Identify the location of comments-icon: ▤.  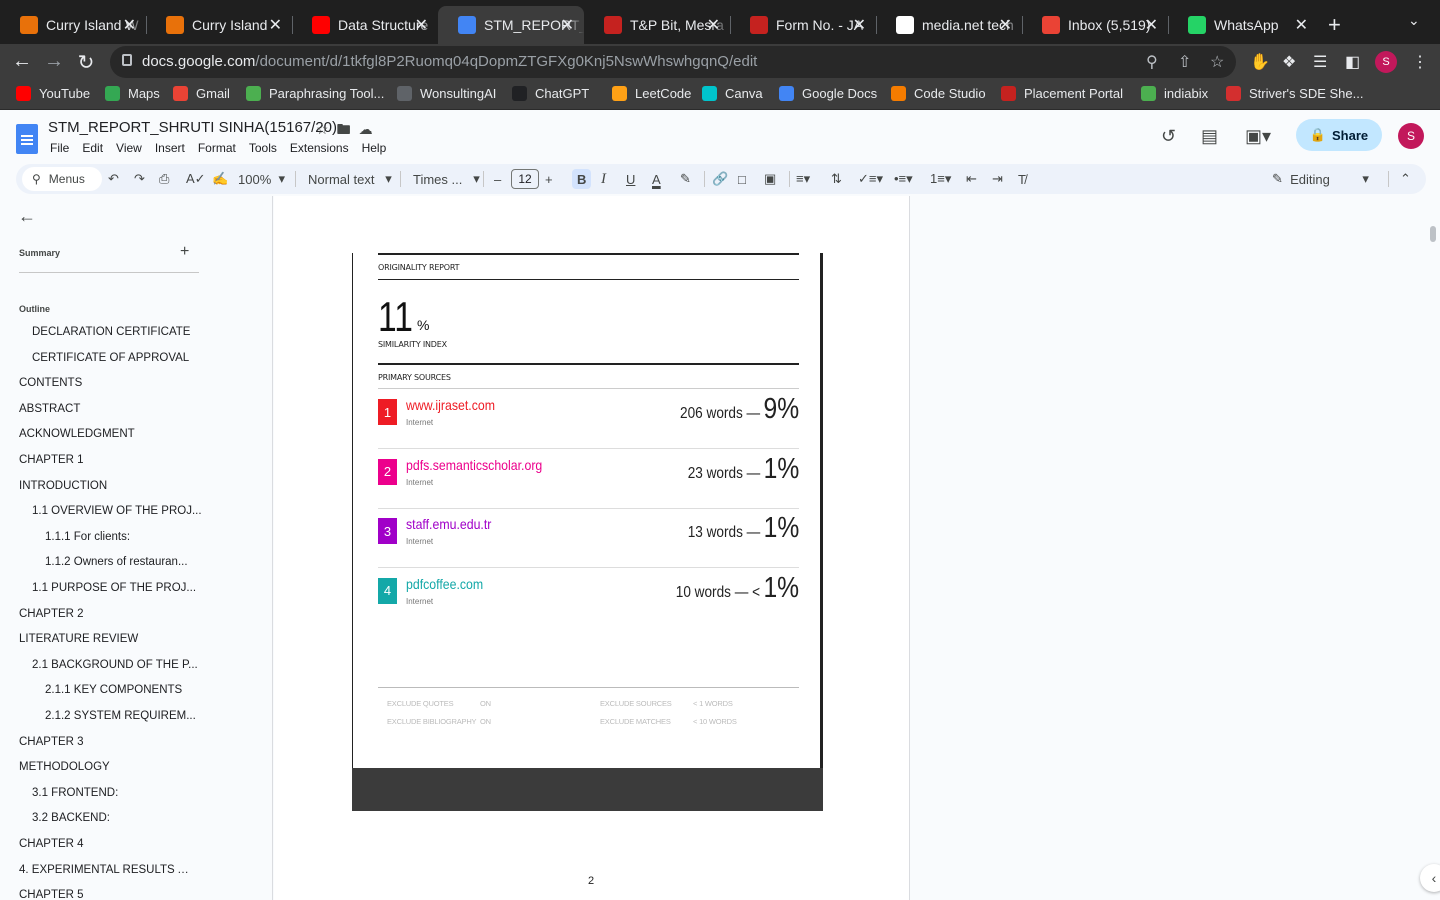
(1209, 136).